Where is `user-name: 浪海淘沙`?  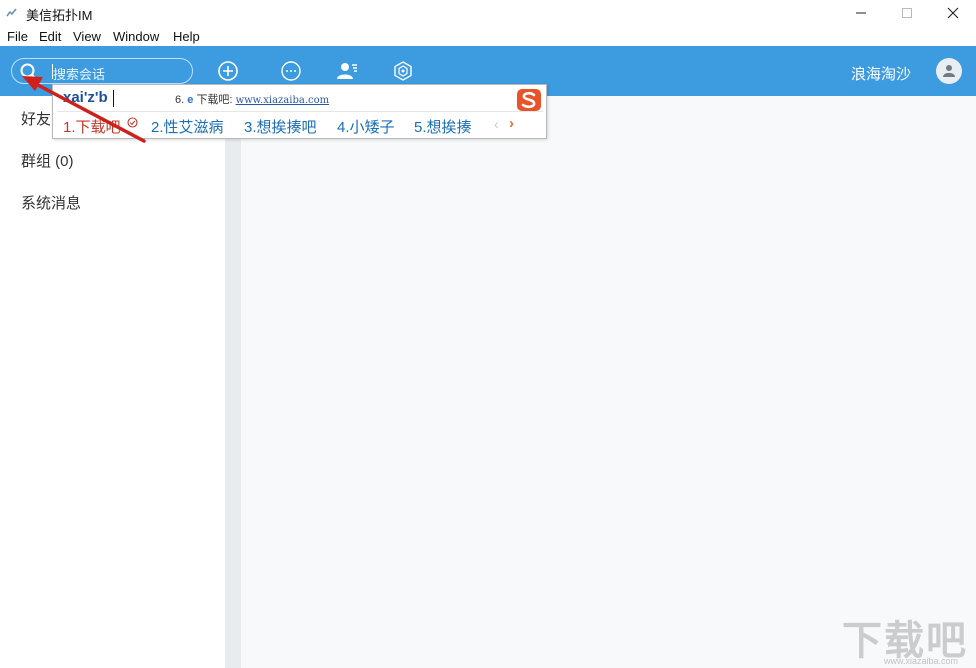
user-name: 浪海淘沙 is located at coordinates (881, 73).